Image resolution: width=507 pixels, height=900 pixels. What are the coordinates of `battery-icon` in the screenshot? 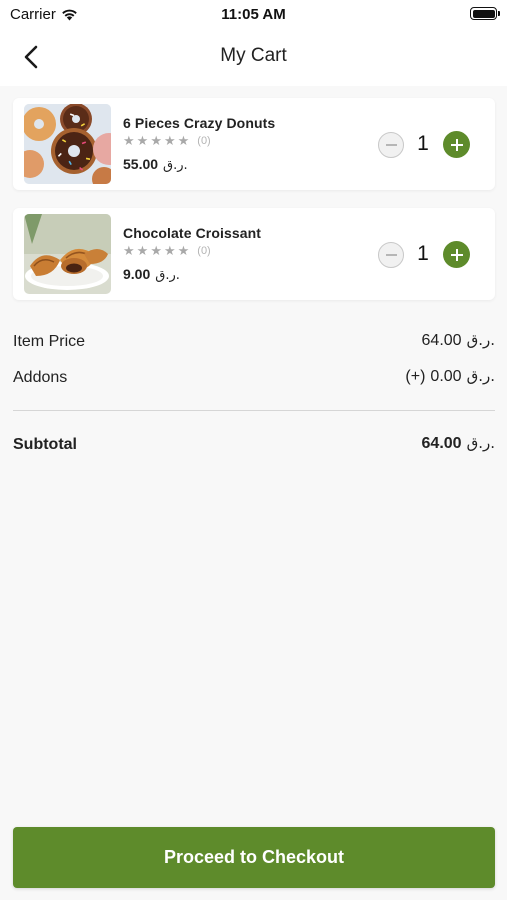 It's located at (485, 13).